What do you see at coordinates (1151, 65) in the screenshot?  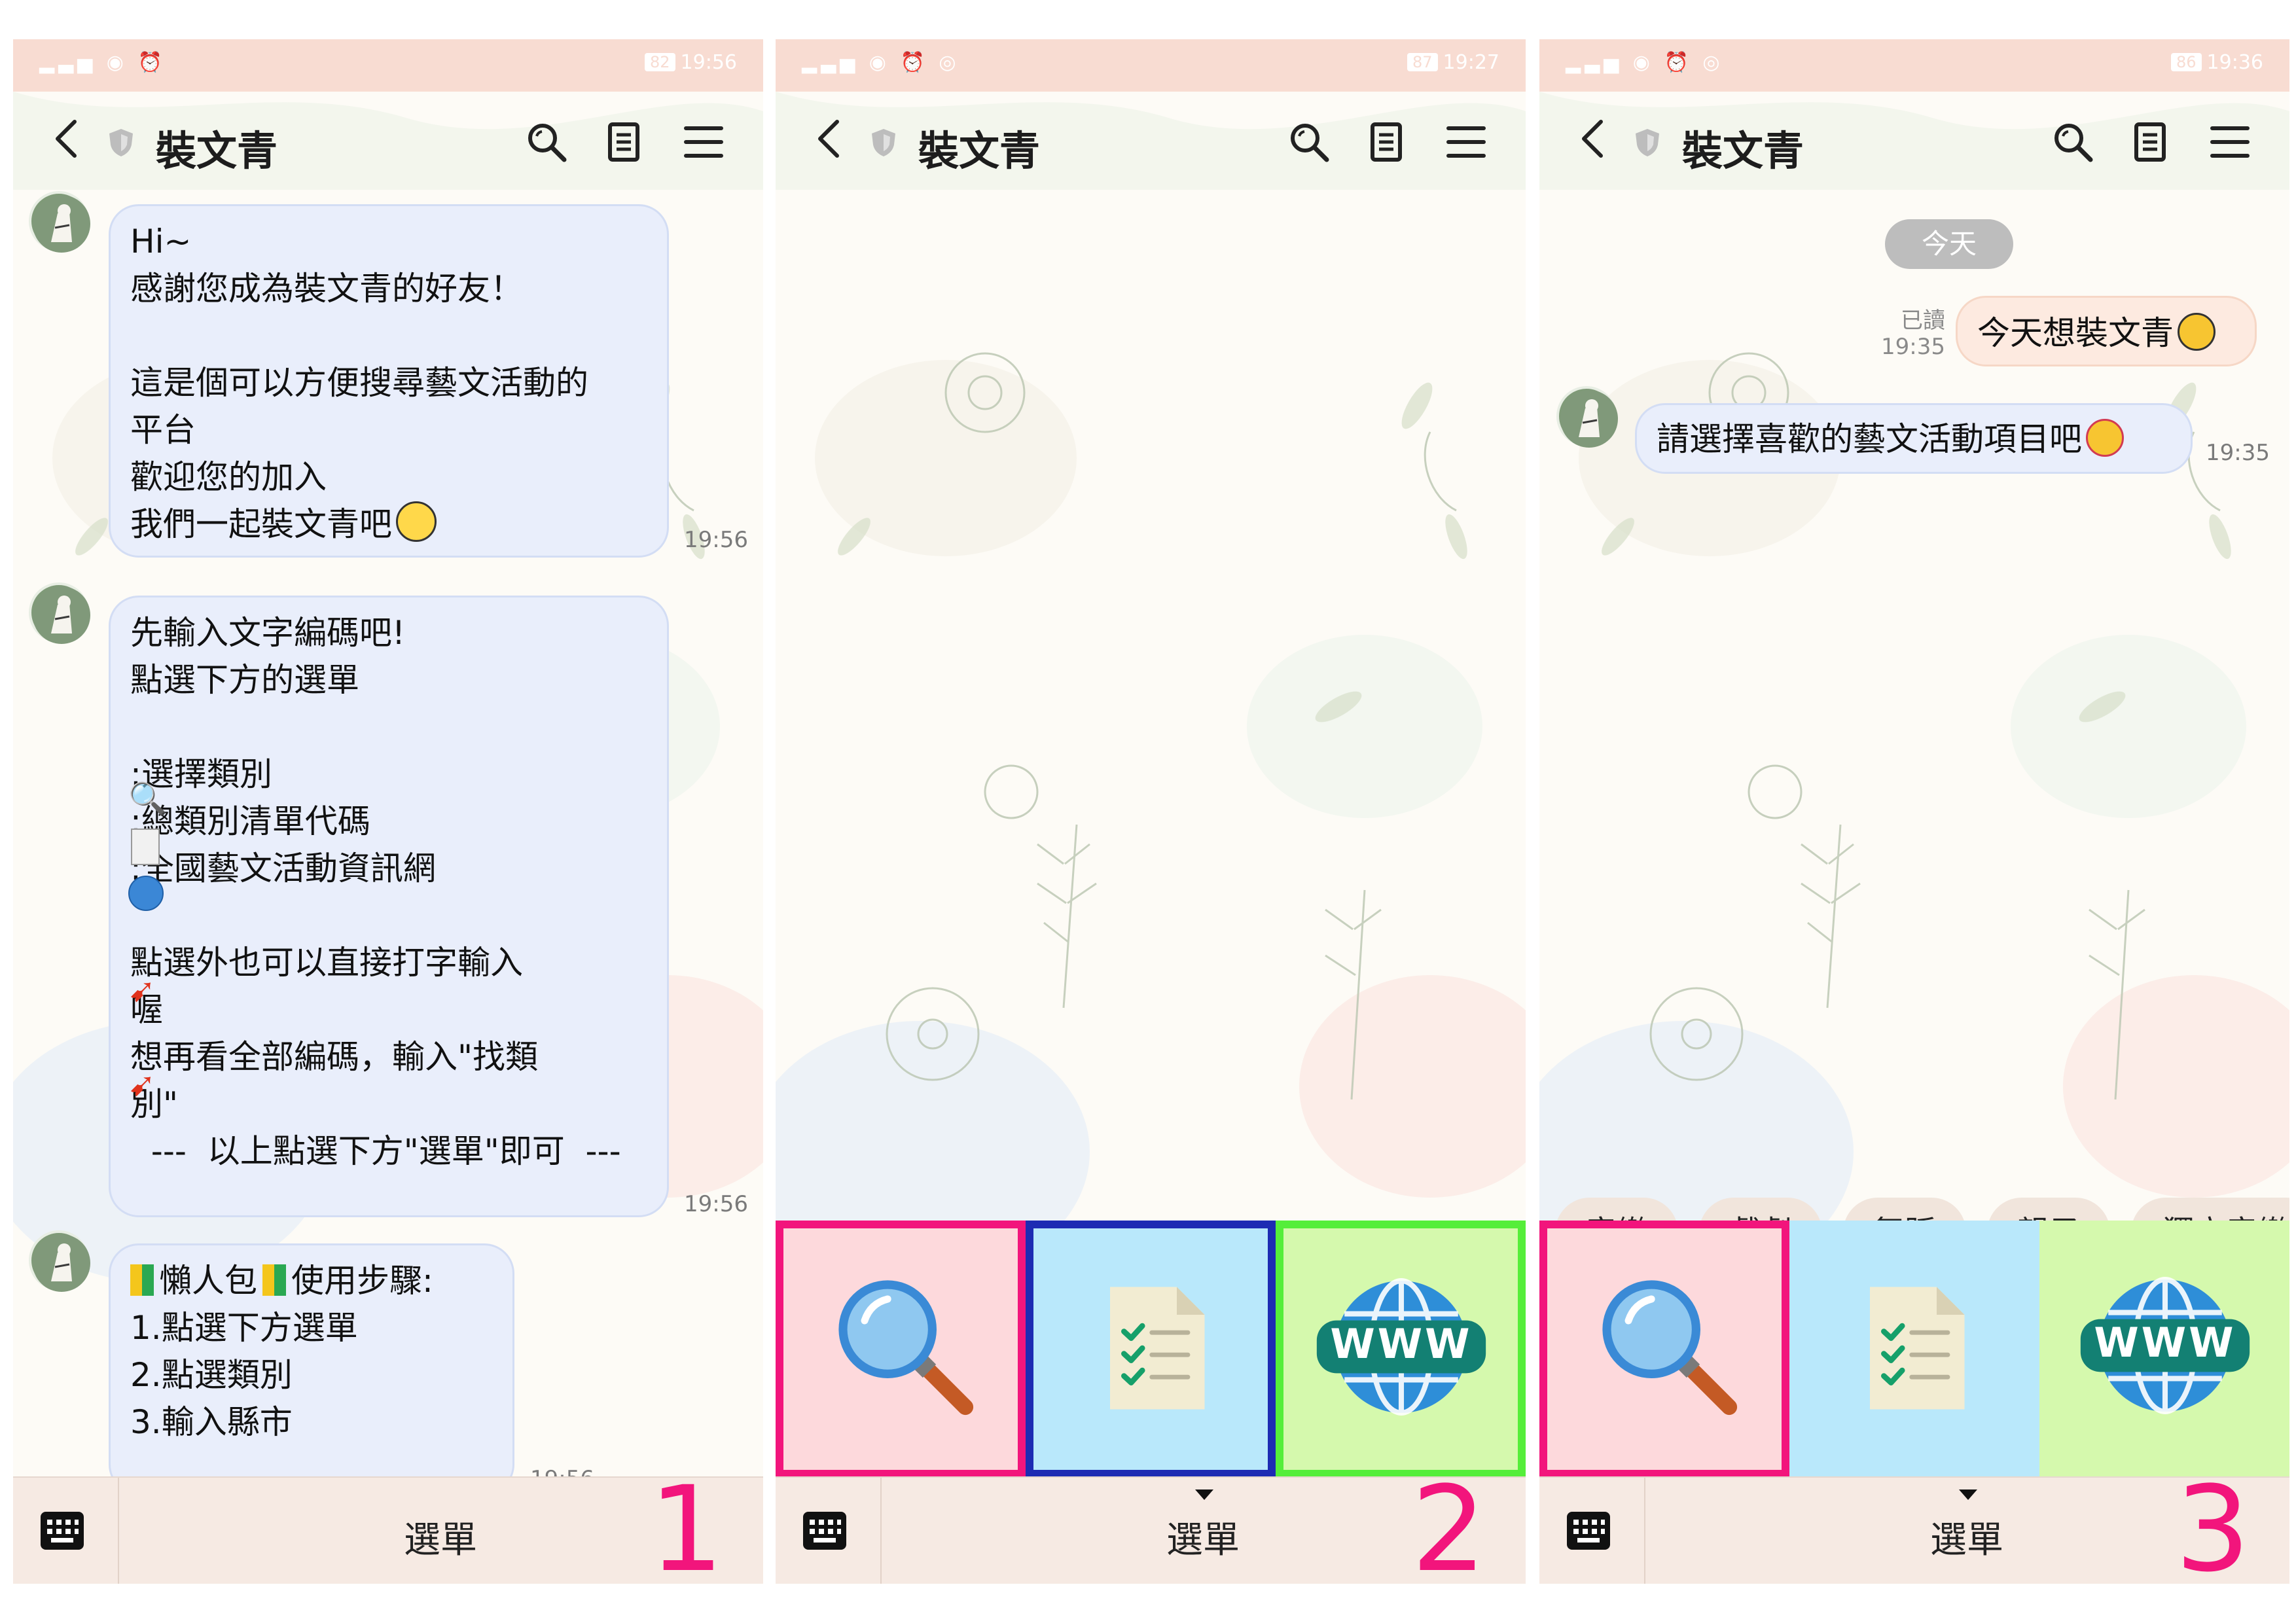 I see `status-bar: ▂▃▅ ◉ ⏰ ◎ 87 19:27` at bounding box center [1151, 65].